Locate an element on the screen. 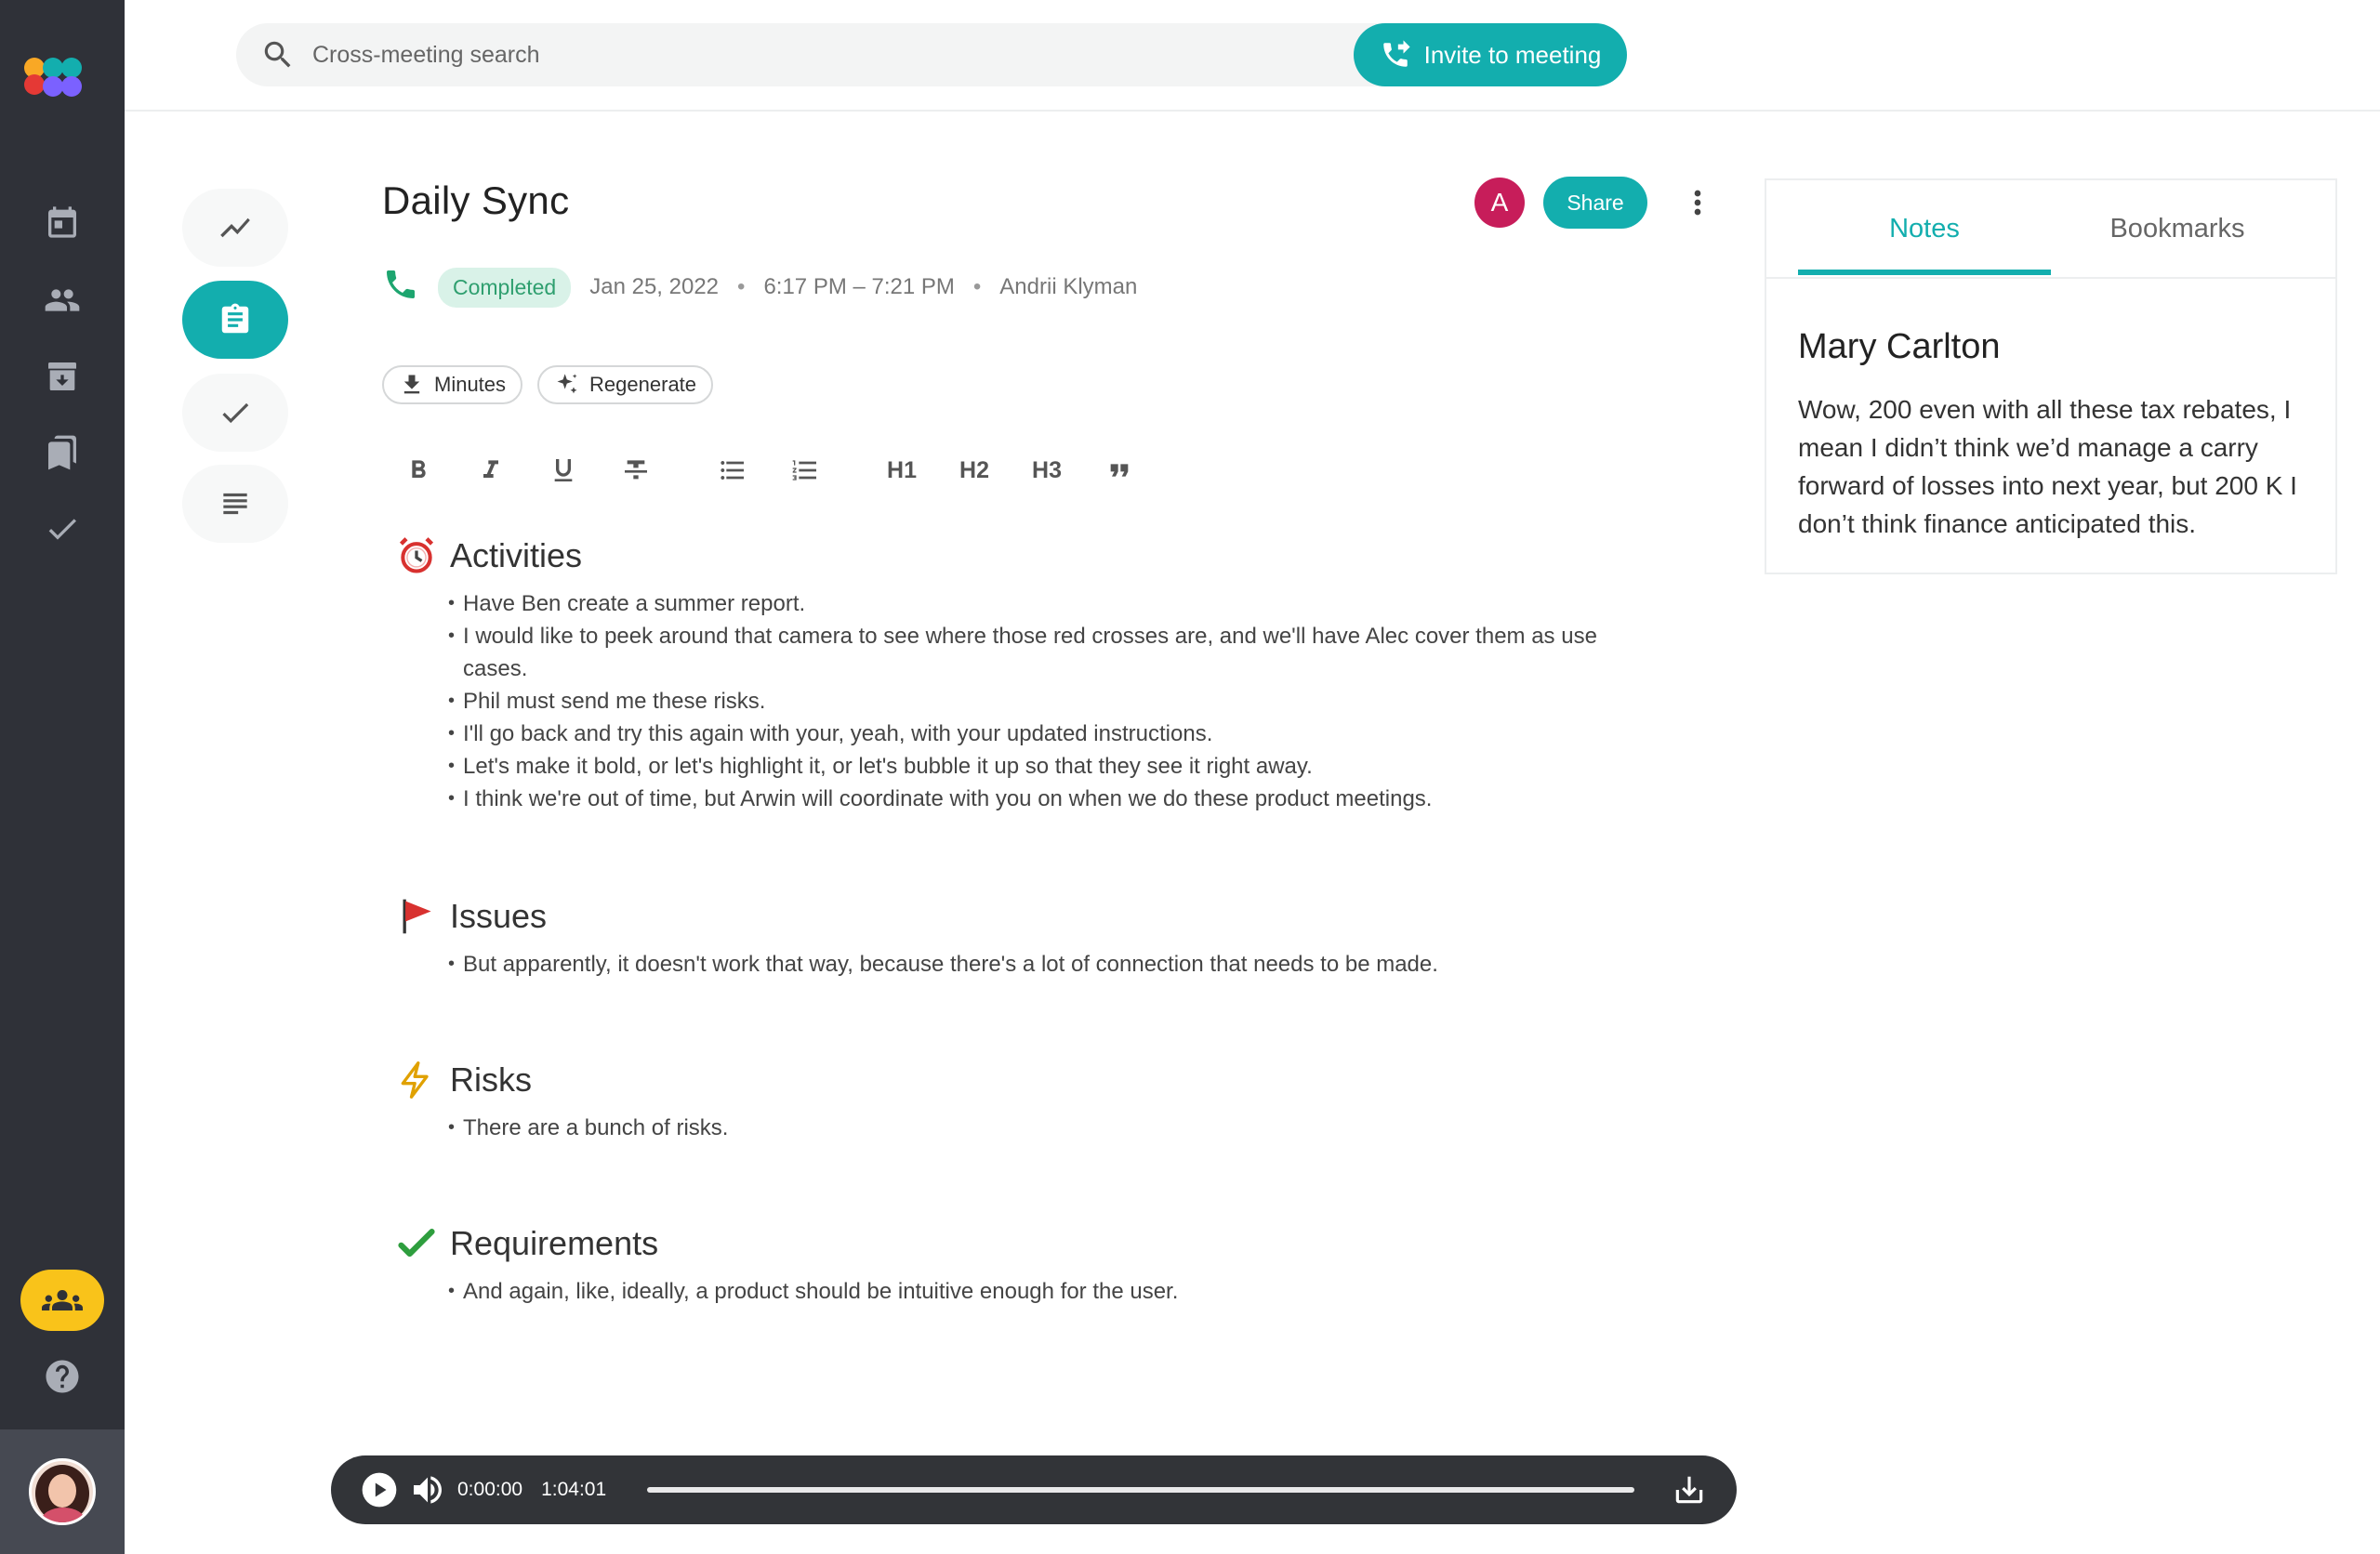 The width and height of the screenshot is (2380, 1554). italic-icon is located at coordinates (490, 469).